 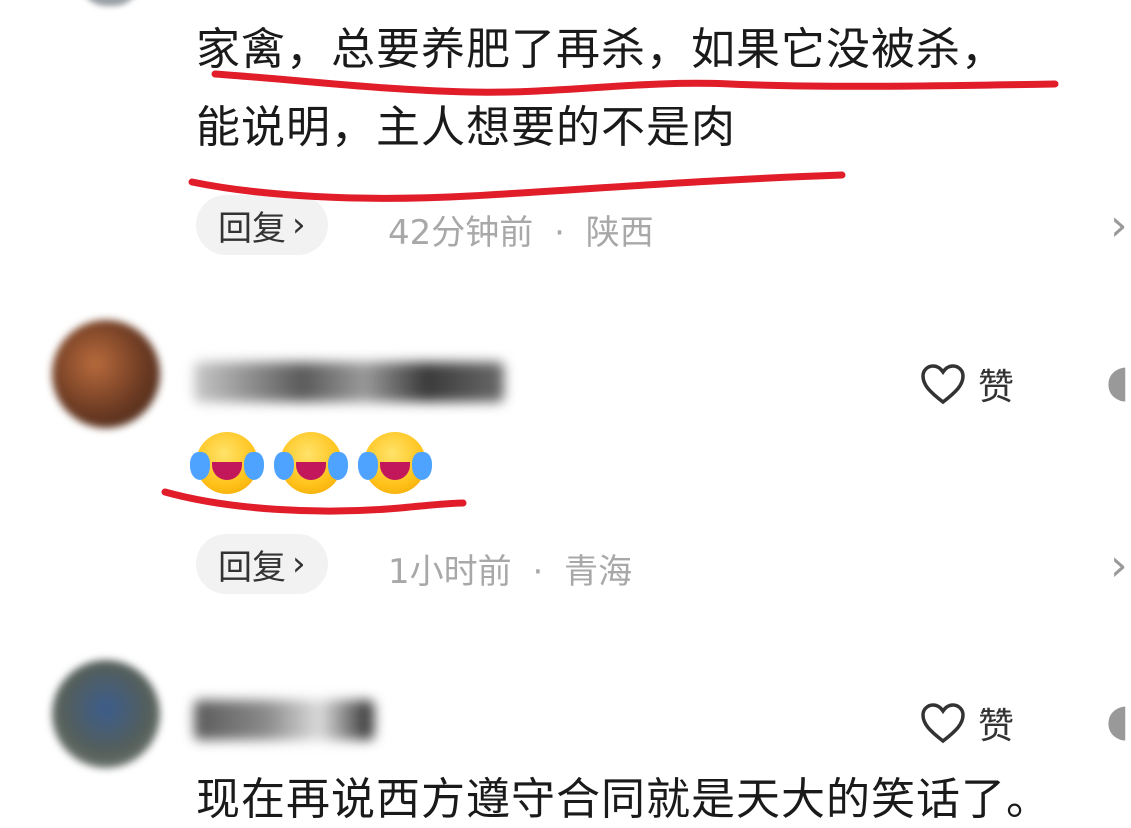 I want to click on partial-icon: ｜, so click(x=1120, y=62).